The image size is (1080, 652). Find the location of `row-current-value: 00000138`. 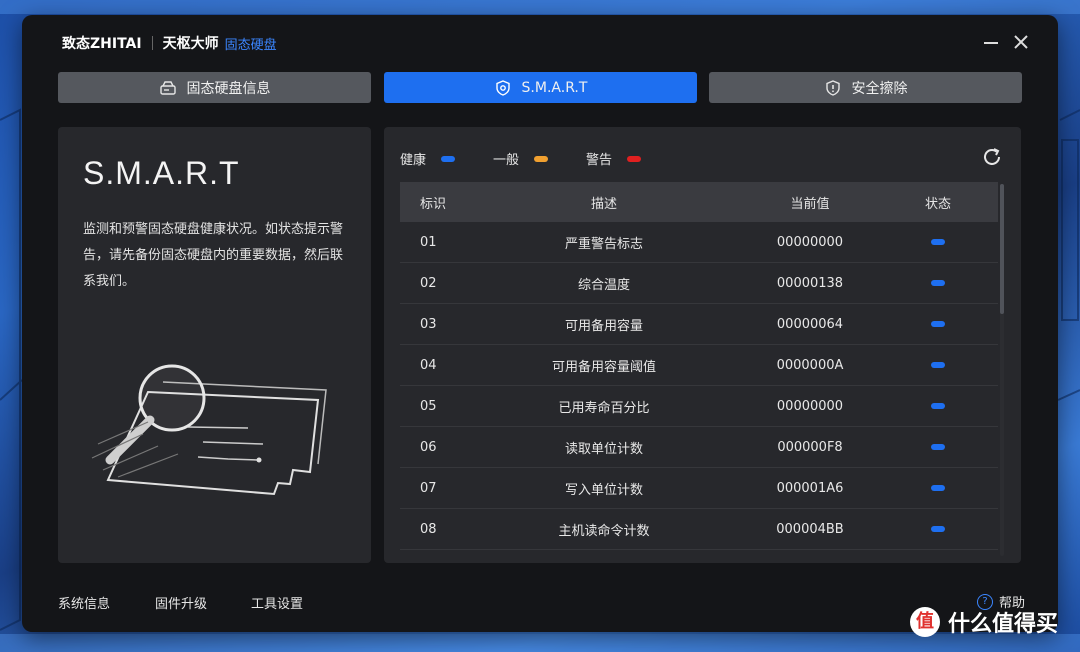

row-current-value: 00000138 is located at coordinates (810, 283).